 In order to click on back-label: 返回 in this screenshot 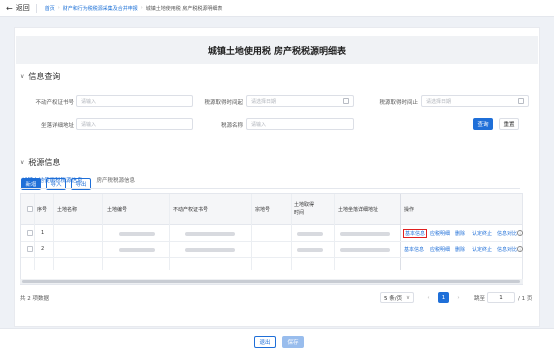, I will do `click(22, 8)`.